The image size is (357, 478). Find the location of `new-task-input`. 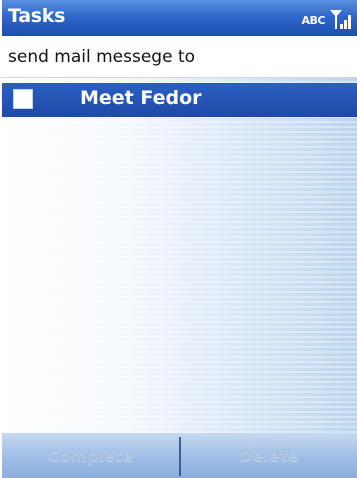

new-task-input is located at coordinates (178, 57).